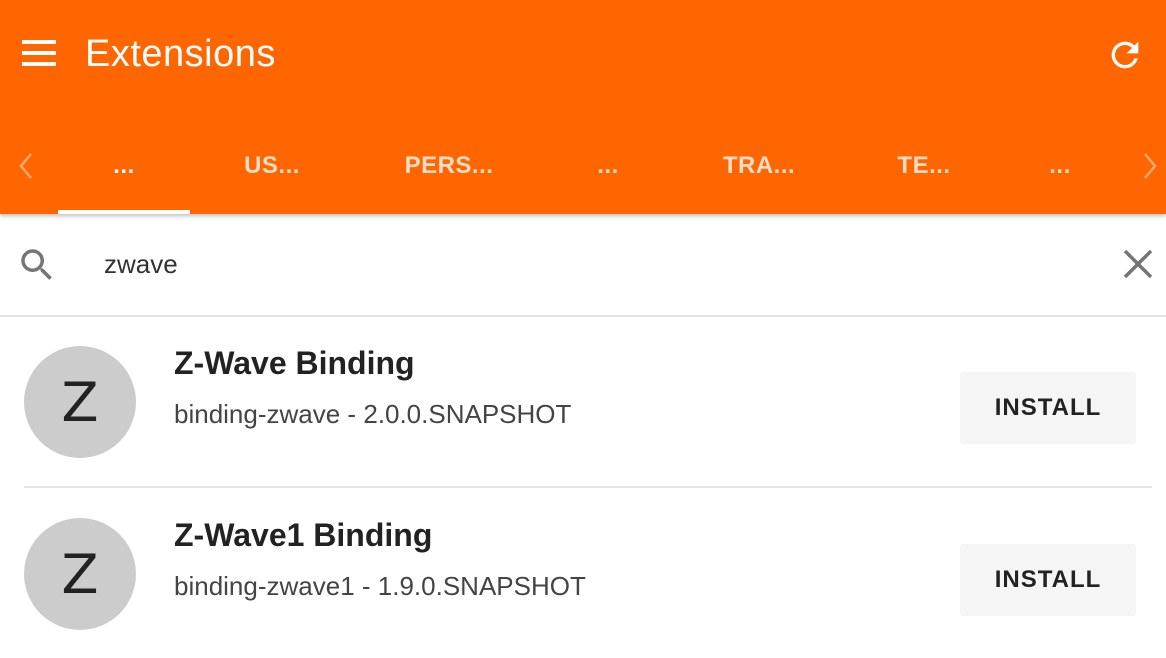 The height and width of the screenshot is (658, 1166). What do you see at coordinates (36, 264) in the screenshot?
I see `search-icon` at bounding box center [36, 264].